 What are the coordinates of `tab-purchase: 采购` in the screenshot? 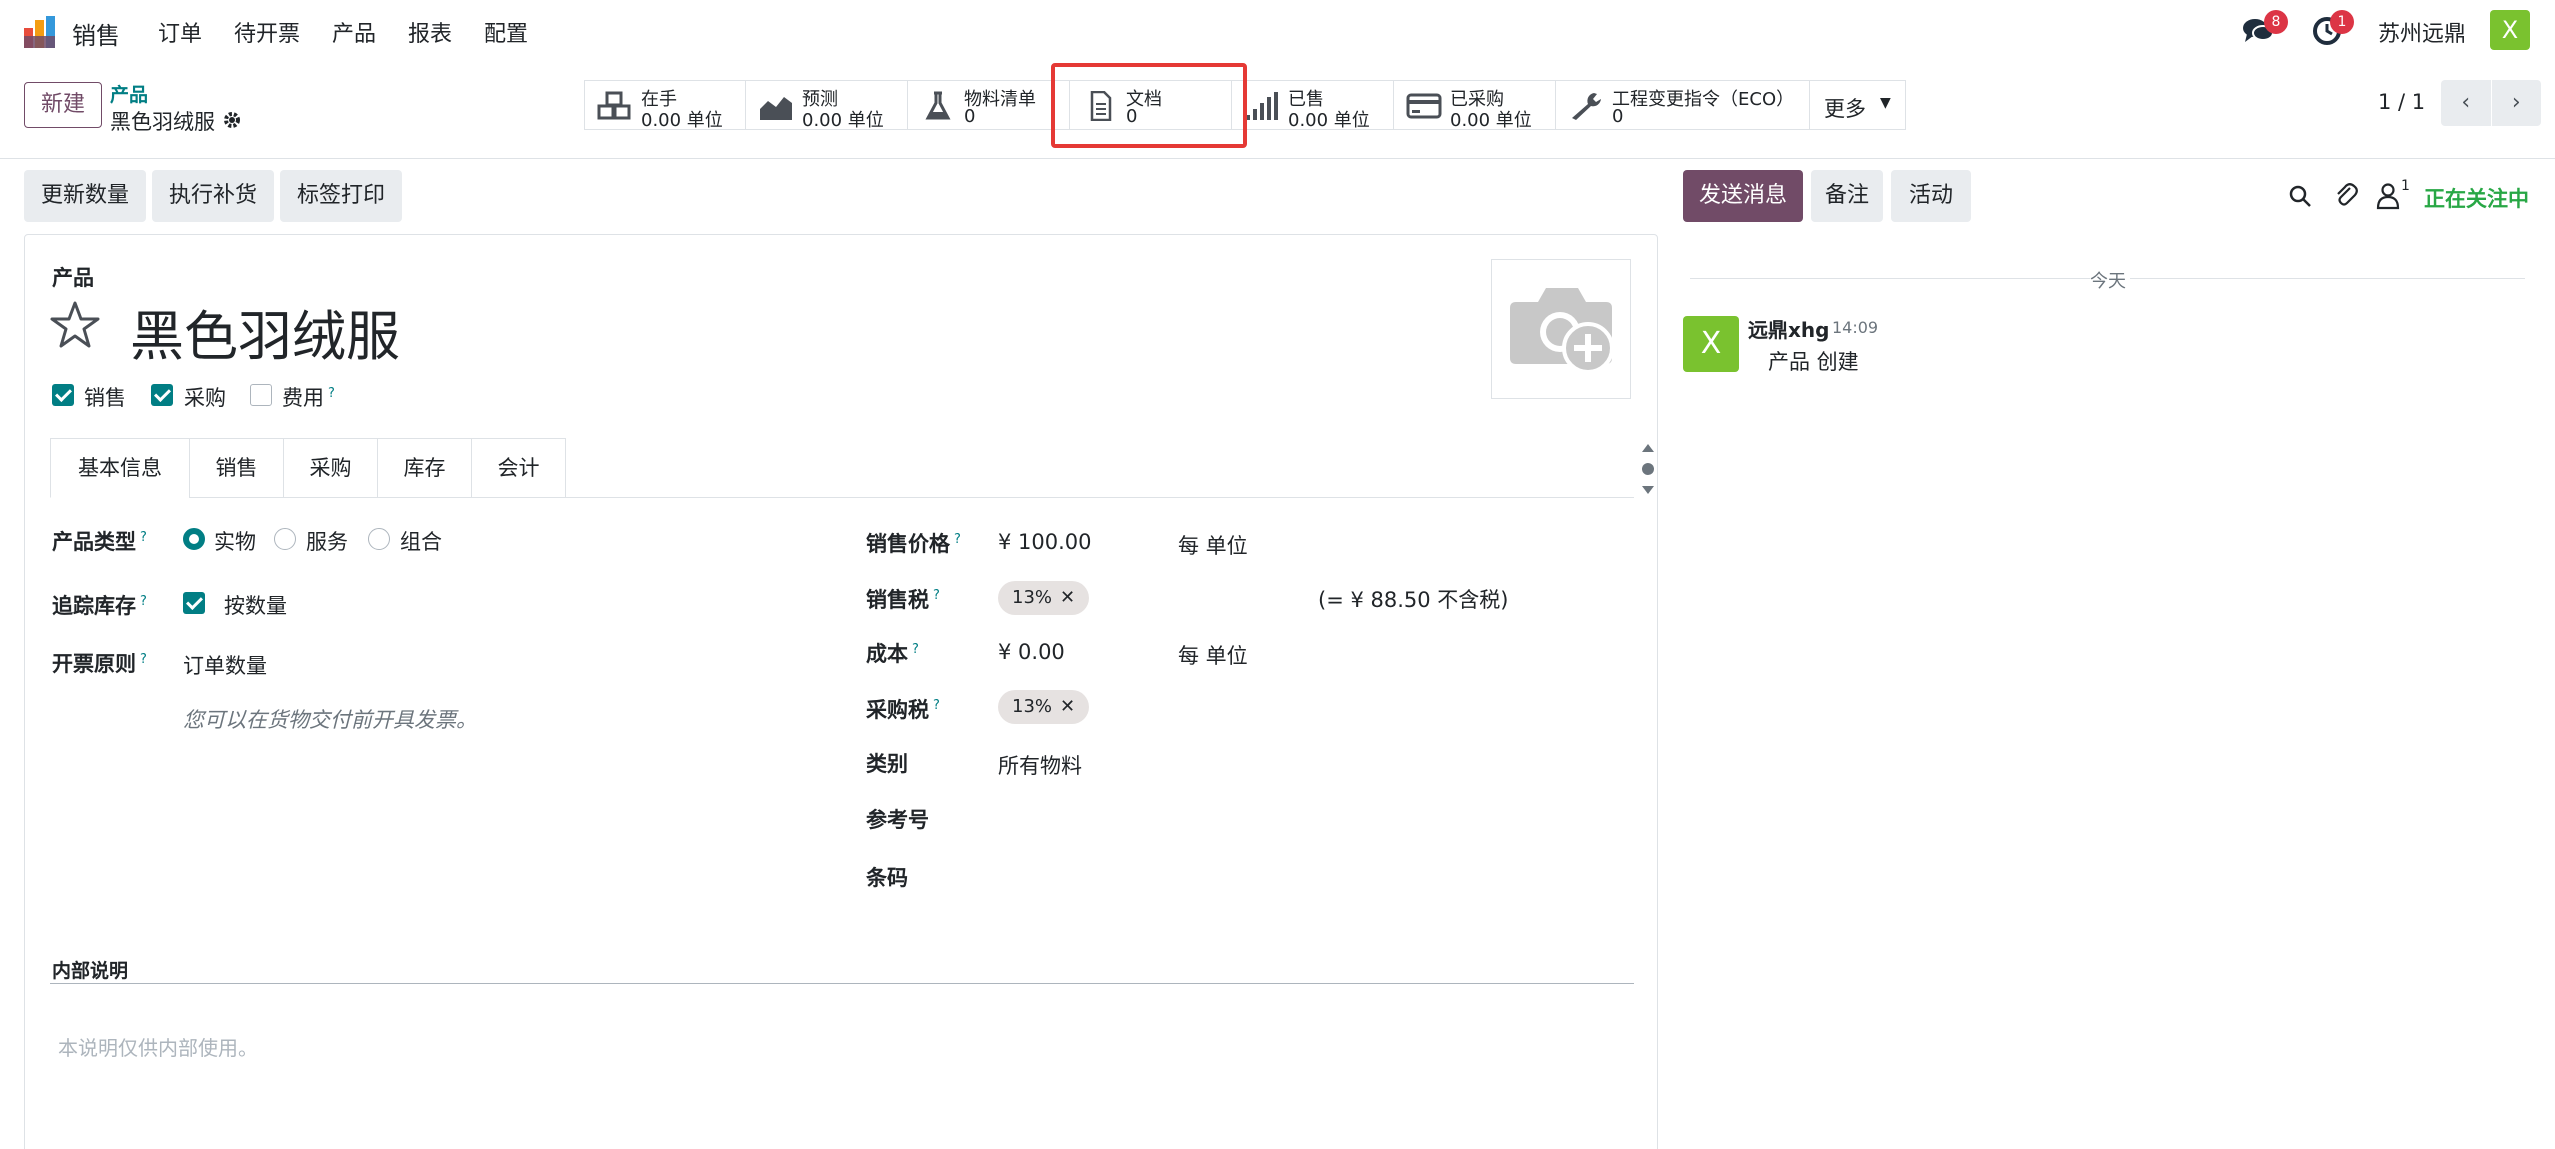 It's located at (330, 468).